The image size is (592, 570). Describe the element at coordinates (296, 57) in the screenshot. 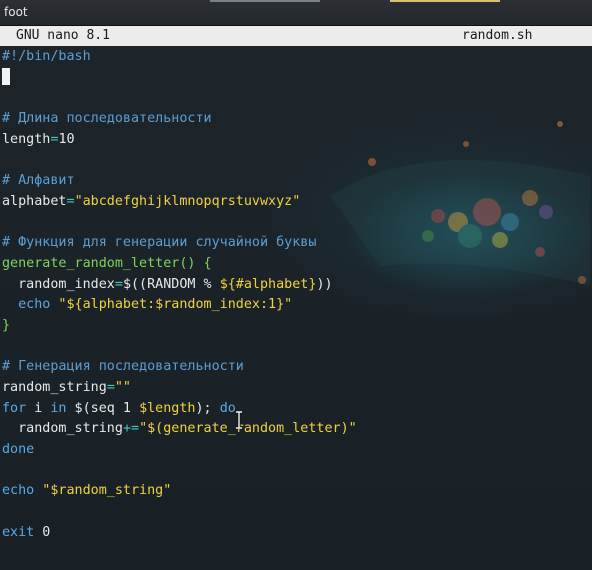

I see `code-line: #!/bin/bash` at that location.